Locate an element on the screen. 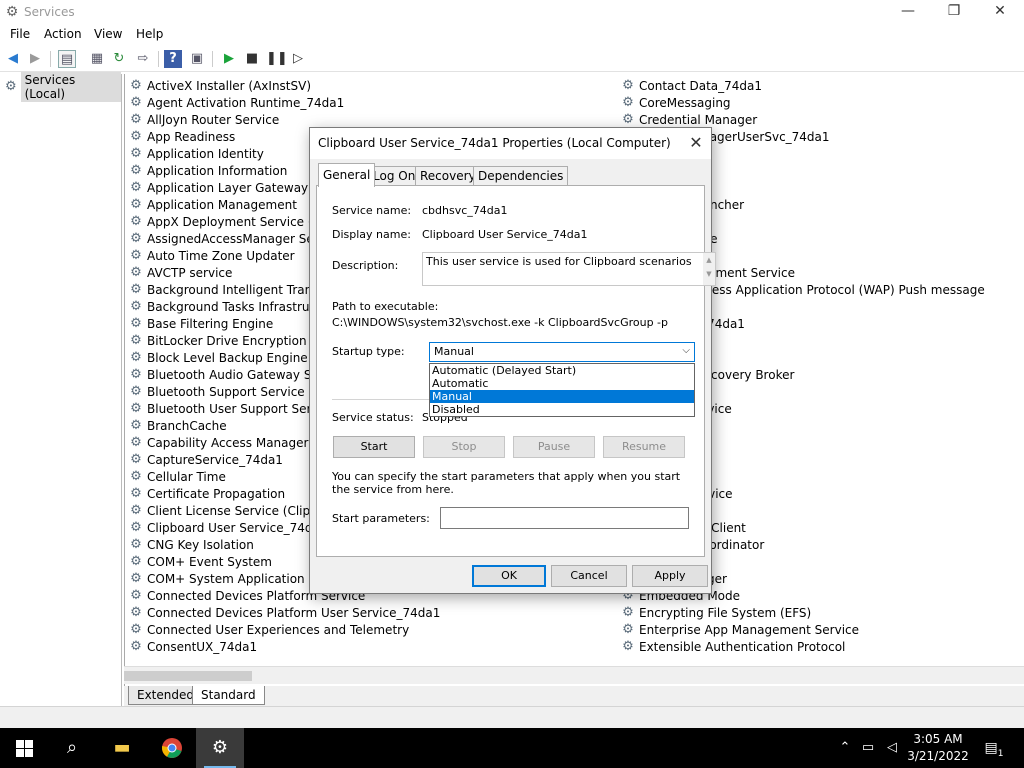 Image resolution: width=1024 pixels, height=768 pixels. service-row: ⚙ Contact Data_74da1 is located at coordinates (691, 85).